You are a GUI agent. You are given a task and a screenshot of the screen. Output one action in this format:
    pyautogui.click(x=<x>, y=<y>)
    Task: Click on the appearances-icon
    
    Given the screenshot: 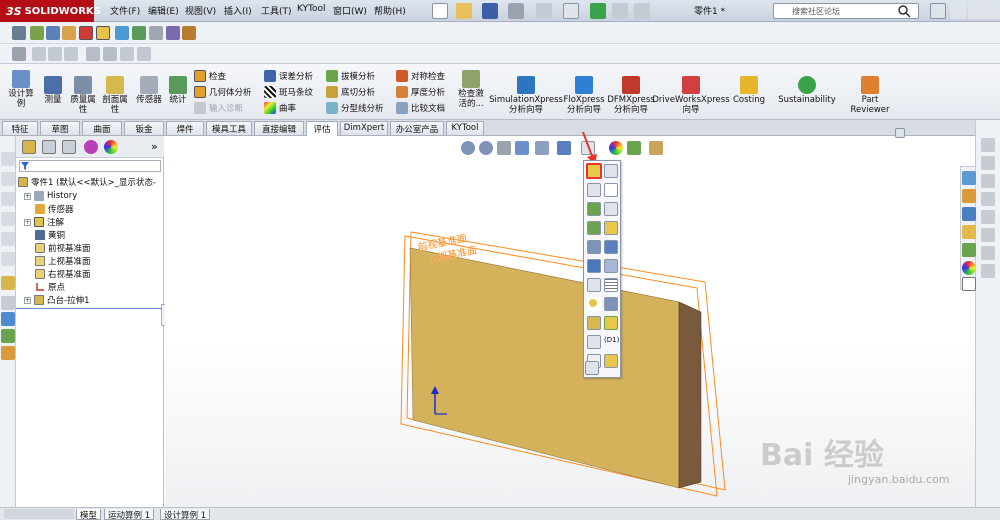 What is the action you would take?
    pyautogui.click(x=969, y=250)
    